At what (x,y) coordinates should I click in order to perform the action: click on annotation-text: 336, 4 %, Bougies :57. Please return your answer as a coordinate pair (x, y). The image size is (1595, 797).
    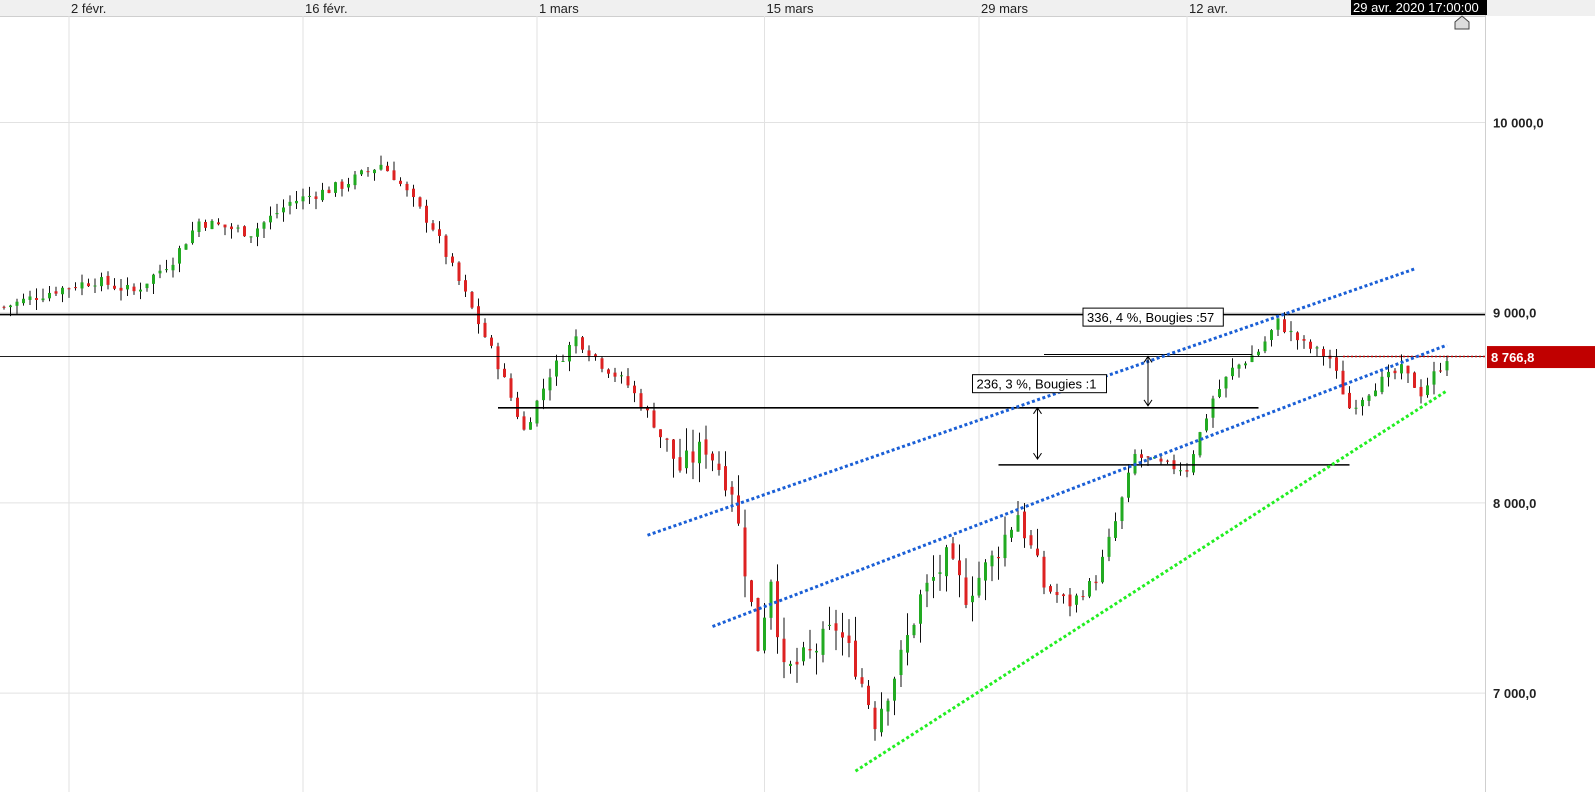
    Looking at the image, I should click on (1150, 317).